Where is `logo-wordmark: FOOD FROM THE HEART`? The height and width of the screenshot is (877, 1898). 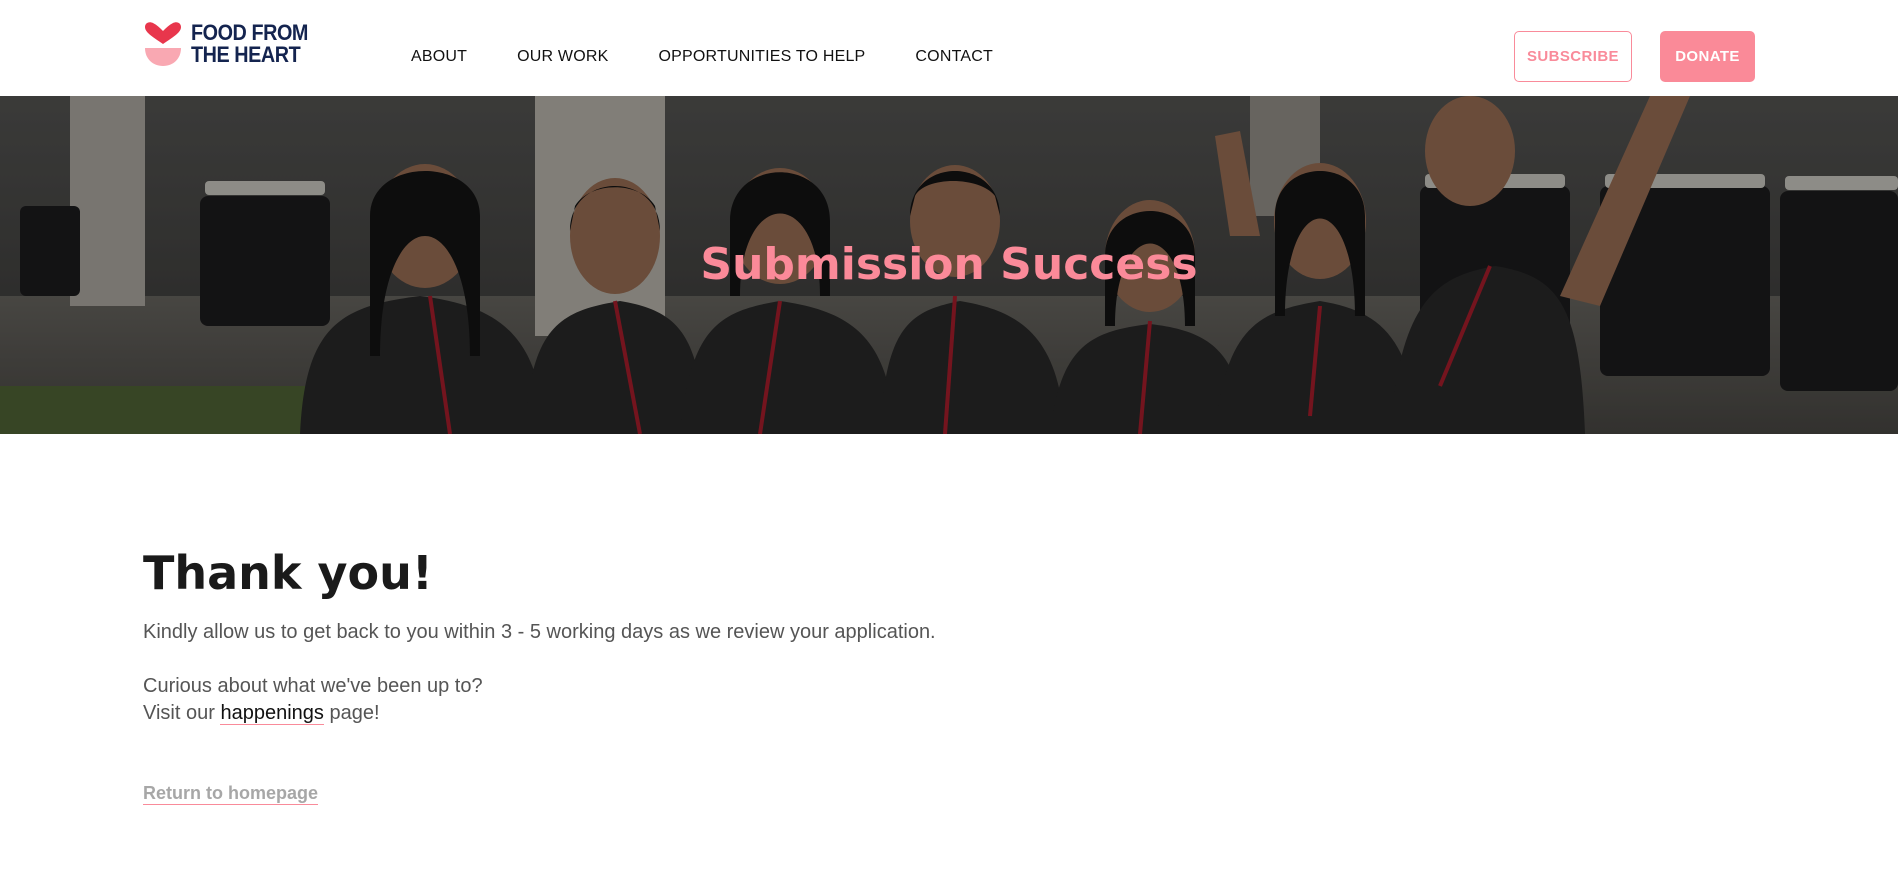 logo-wordmark: FOOD FROM THE HEART is located at coordinates (249, 44).